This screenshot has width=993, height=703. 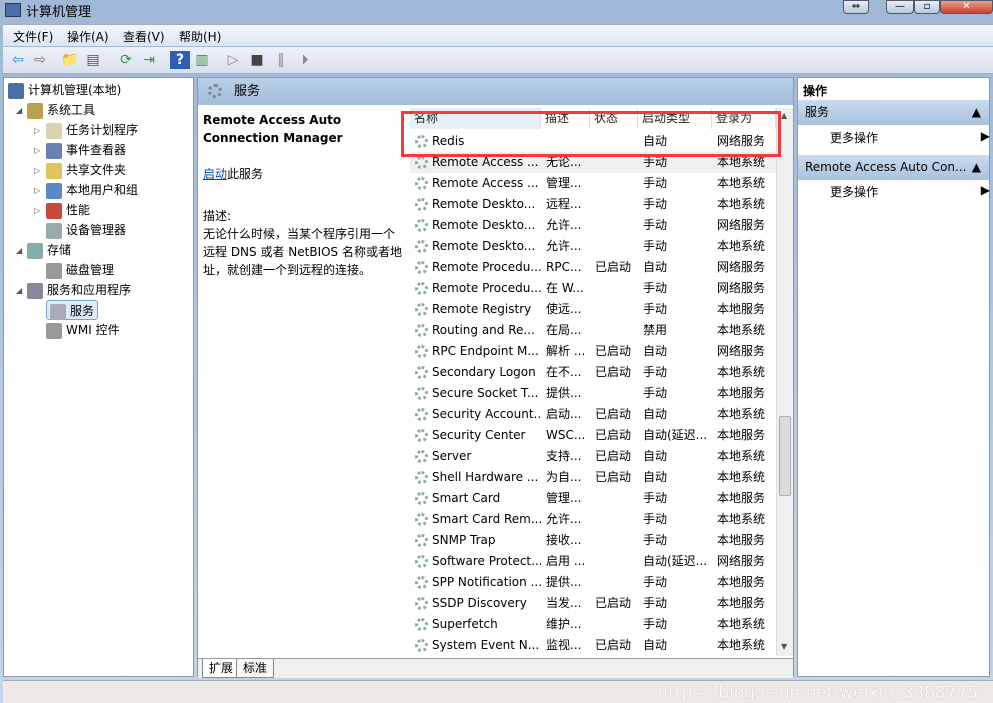 I want to click on tree-item: 共享文件夹, so click(x=86, y=170).